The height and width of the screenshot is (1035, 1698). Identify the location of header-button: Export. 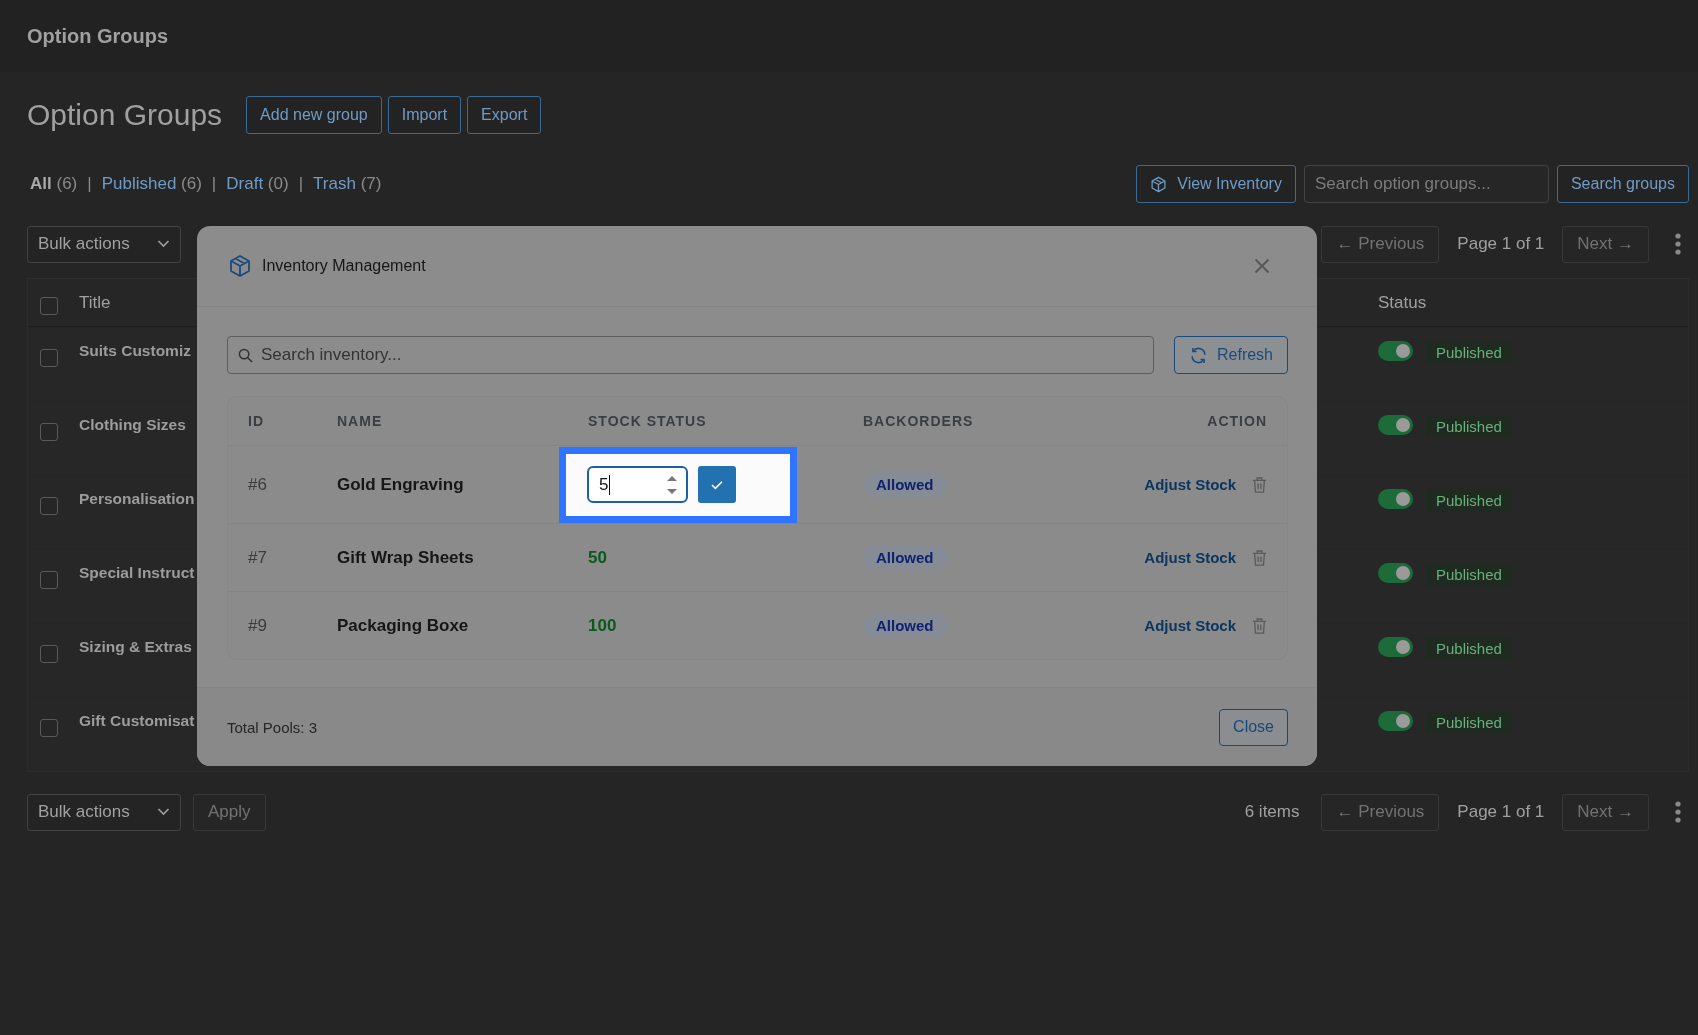
(504, 115).